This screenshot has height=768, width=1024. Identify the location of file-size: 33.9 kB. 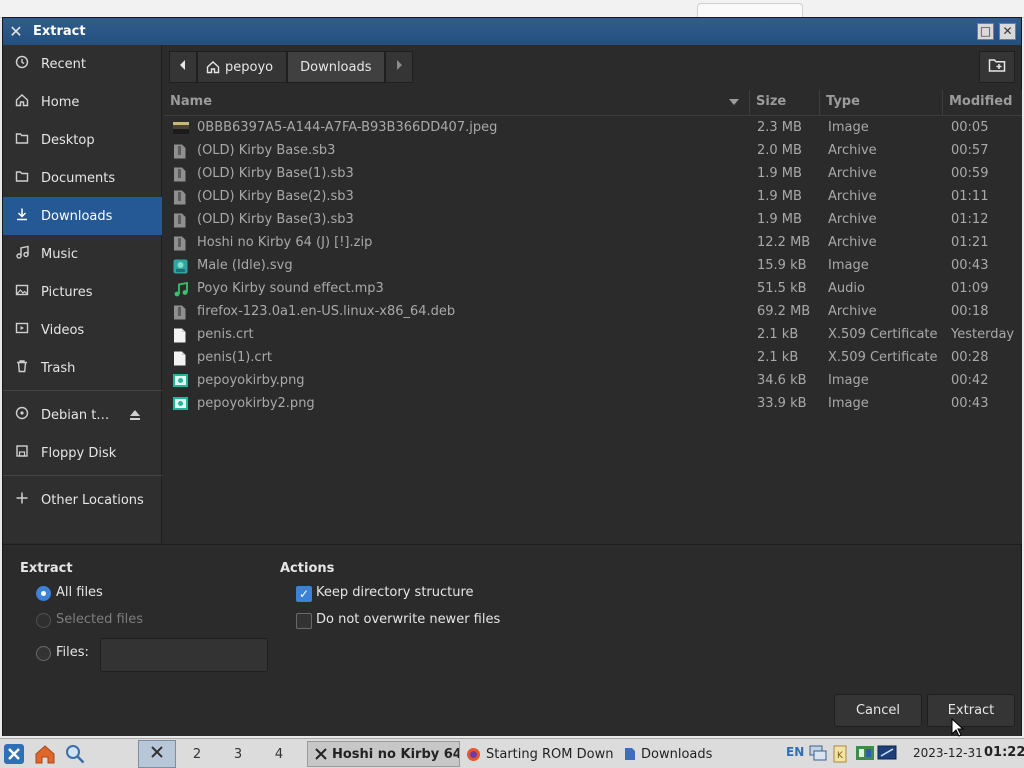
(782, 403).